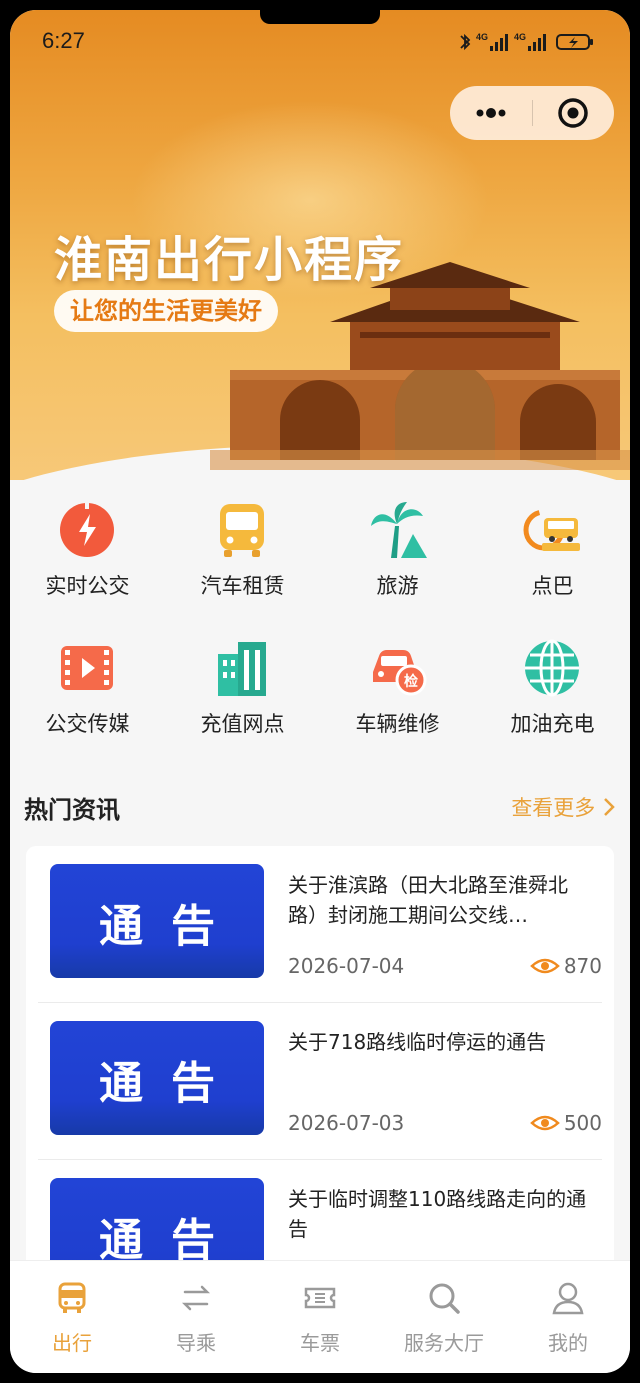 This screenshot has height=1383, width=640. What do you see at coordinates (346, 966) in the screenshot?
I see `news-date: 2026-07-04` at bounding box center [346, 966].